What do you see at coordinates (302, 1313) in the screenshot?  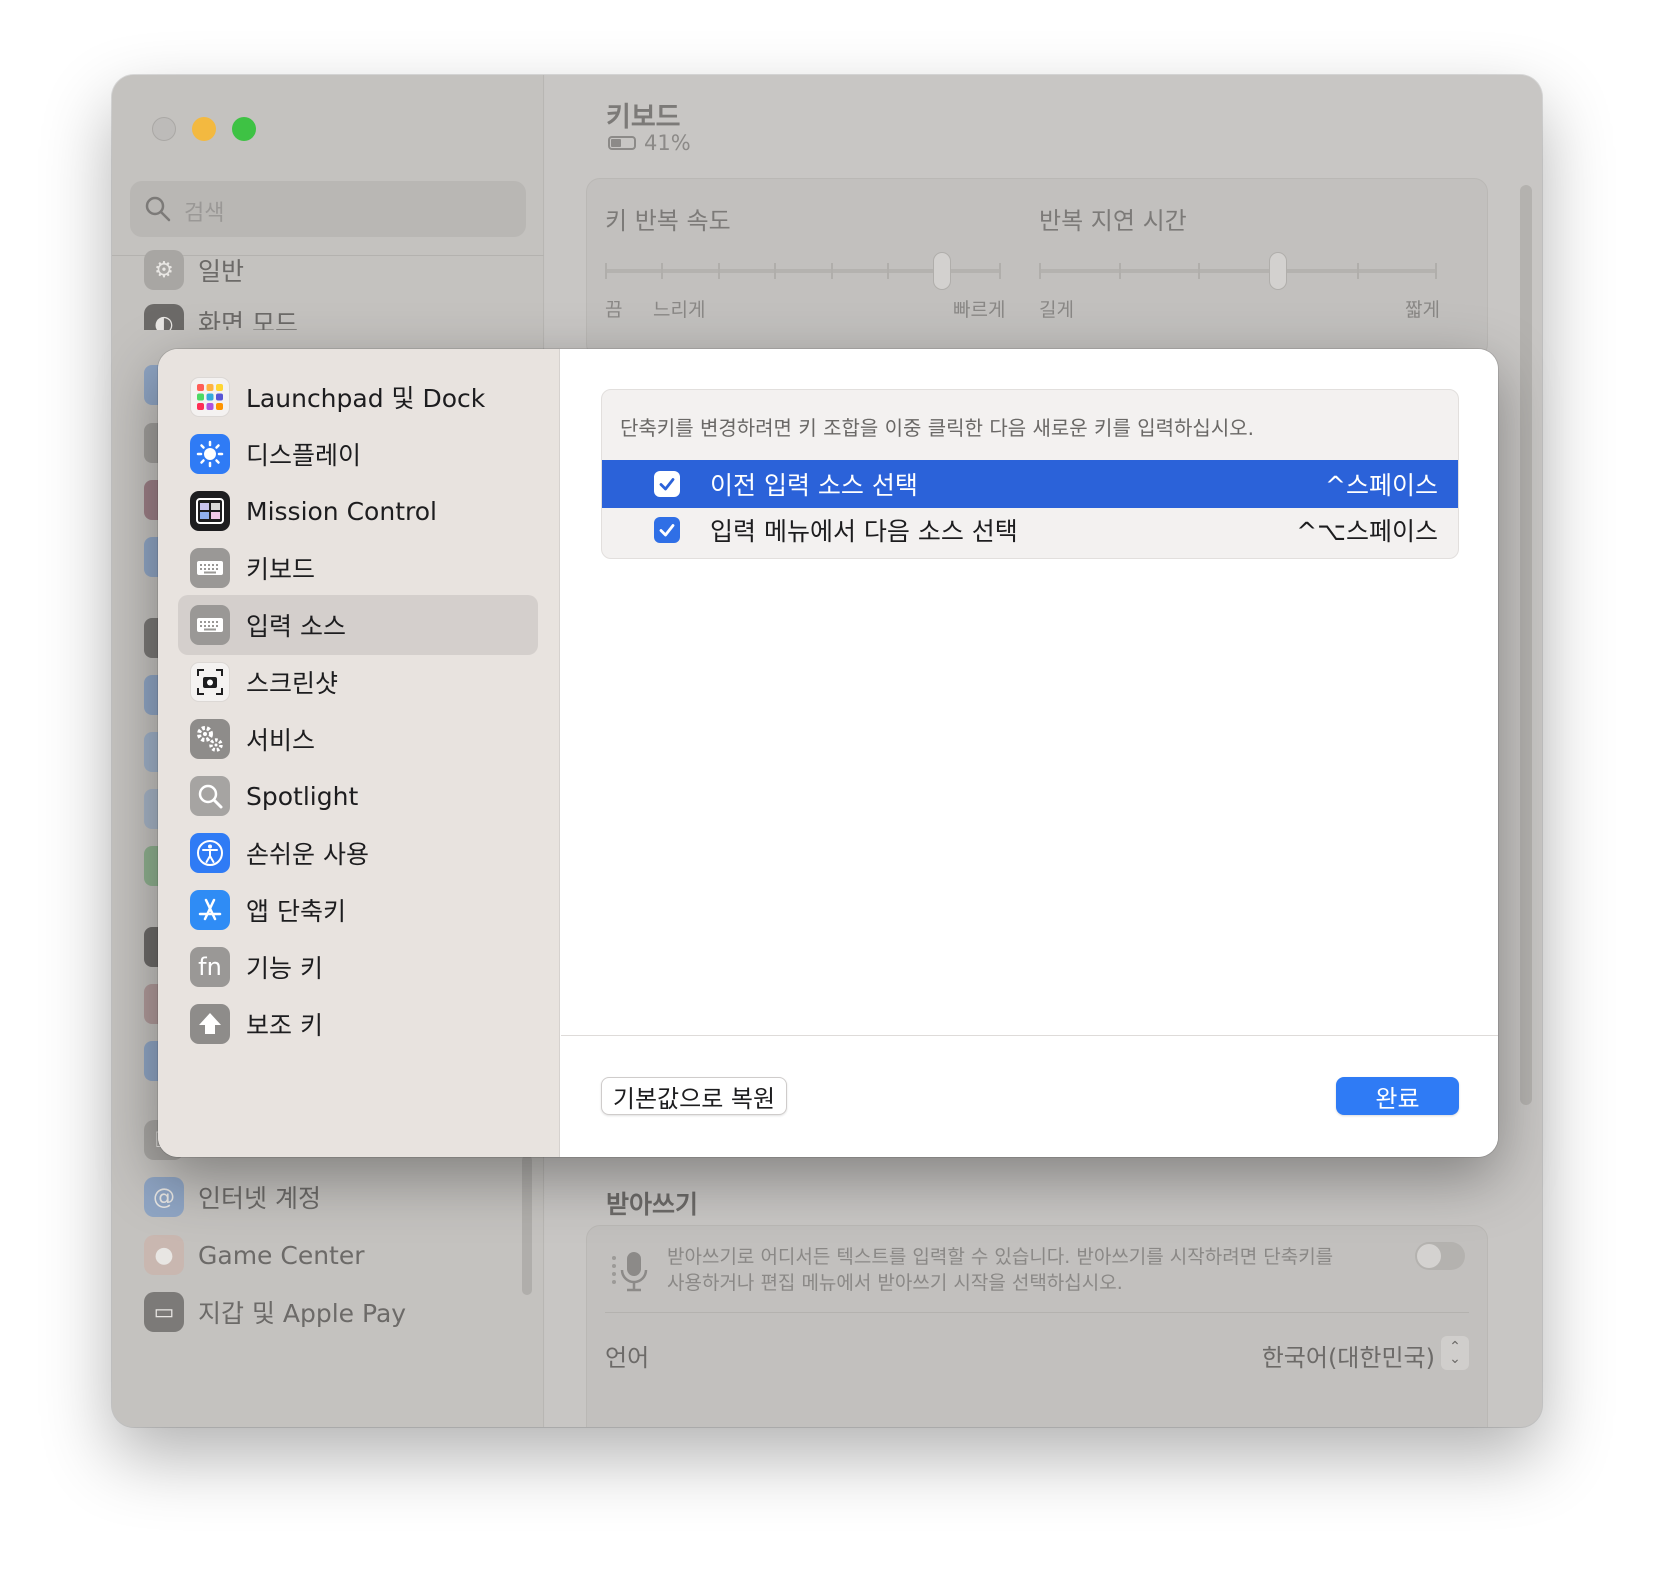 I see `sidebar-item-label: 지갑 및 Apple Pay` at bounding box center [302, 1313].